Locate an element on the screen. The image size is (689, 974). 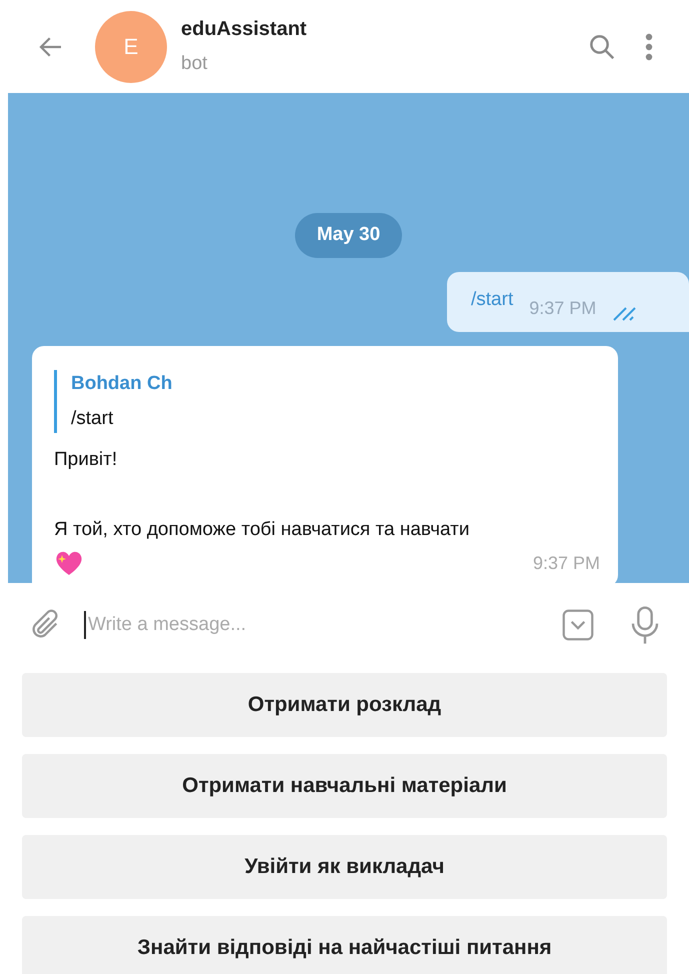
keyboard-button: Отримати розклад is located at coordinates (344, 705).